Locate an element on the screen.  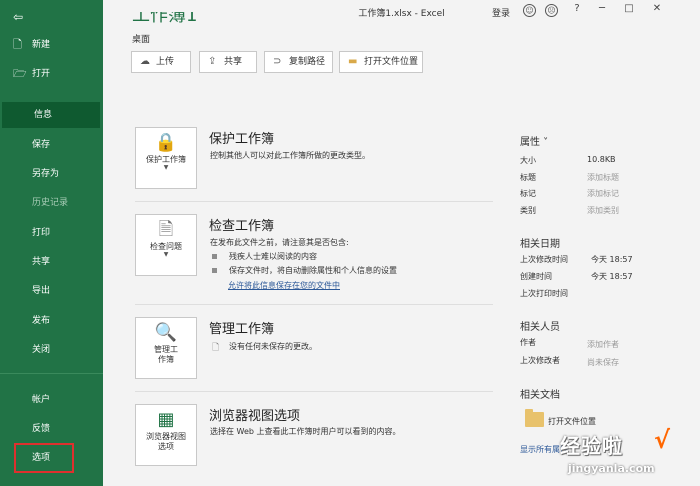
created-text: 今天 18:57 is located at coordinates (612, 276).